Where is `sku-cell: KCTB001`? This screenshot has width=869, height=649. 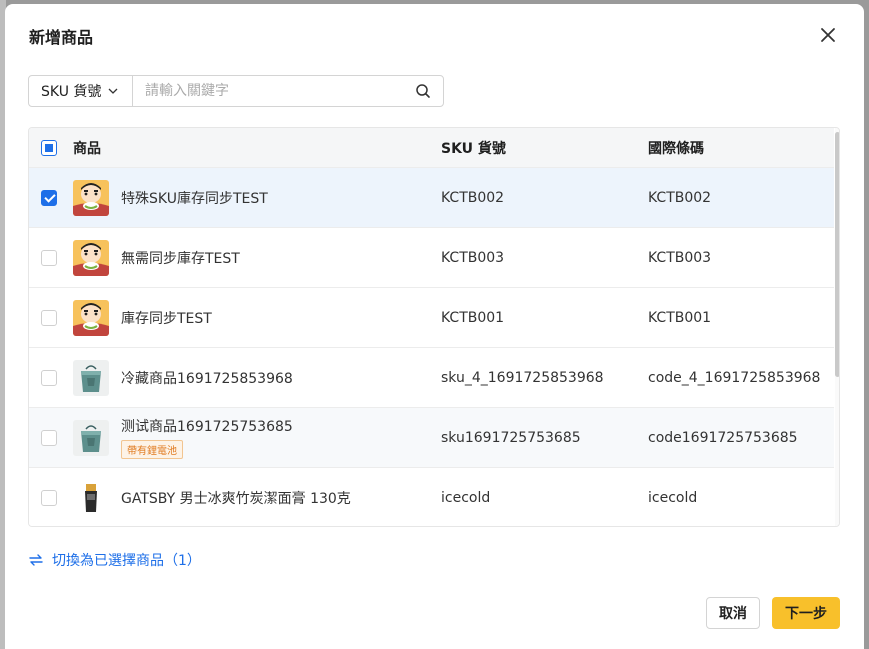
sku-cell: KCTB001 is located at coordinates (473, 317).